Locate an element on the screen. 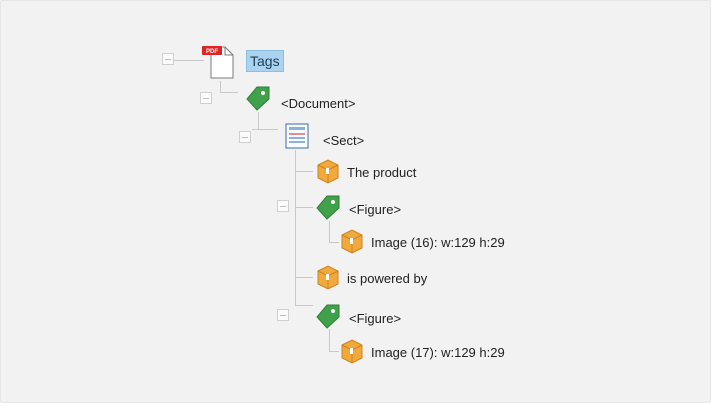  collapse-toggle-sect is located at coordinates (245, 137).